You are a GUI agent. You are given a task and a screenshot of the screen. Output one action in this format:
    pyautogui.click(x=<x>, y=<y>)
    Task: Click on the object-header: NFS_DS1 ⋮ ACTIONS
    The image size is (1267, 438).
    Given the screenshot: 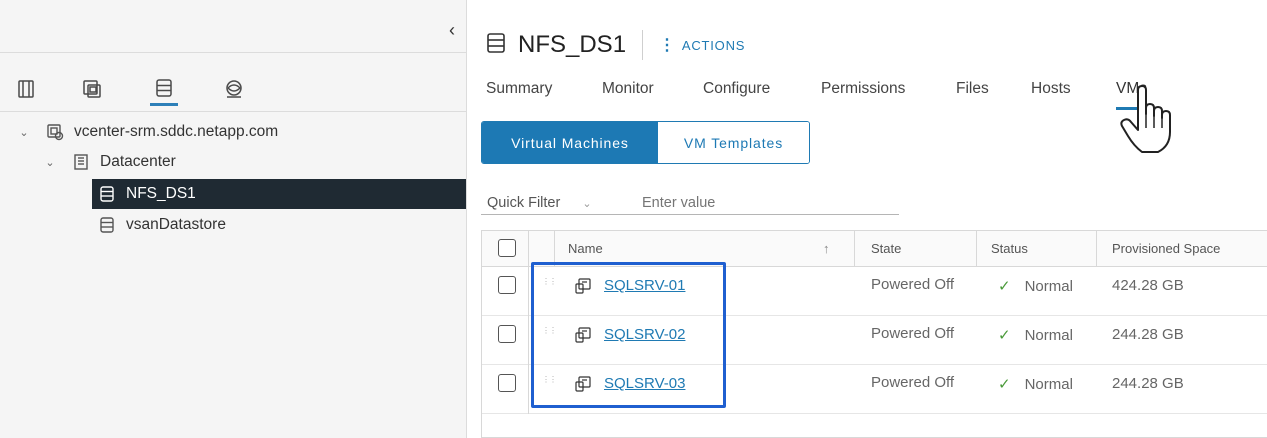 What is the action you would take?
    pyautogui.click(x=615, y=45)
    